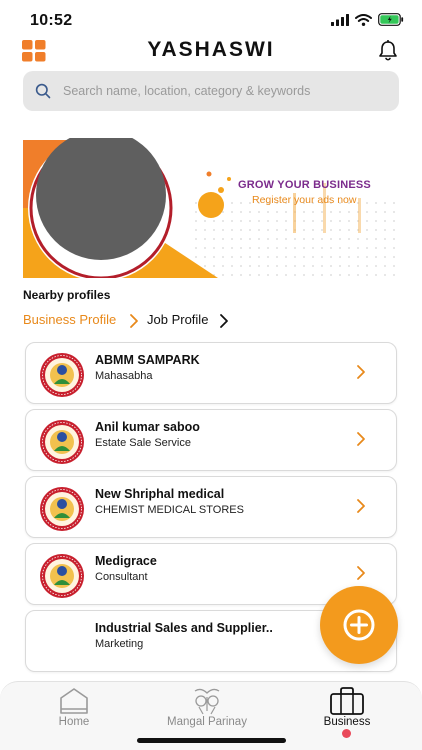  I want to click on tab-mangal-parinay-label: Mangal Parinay, so click(207, 722).